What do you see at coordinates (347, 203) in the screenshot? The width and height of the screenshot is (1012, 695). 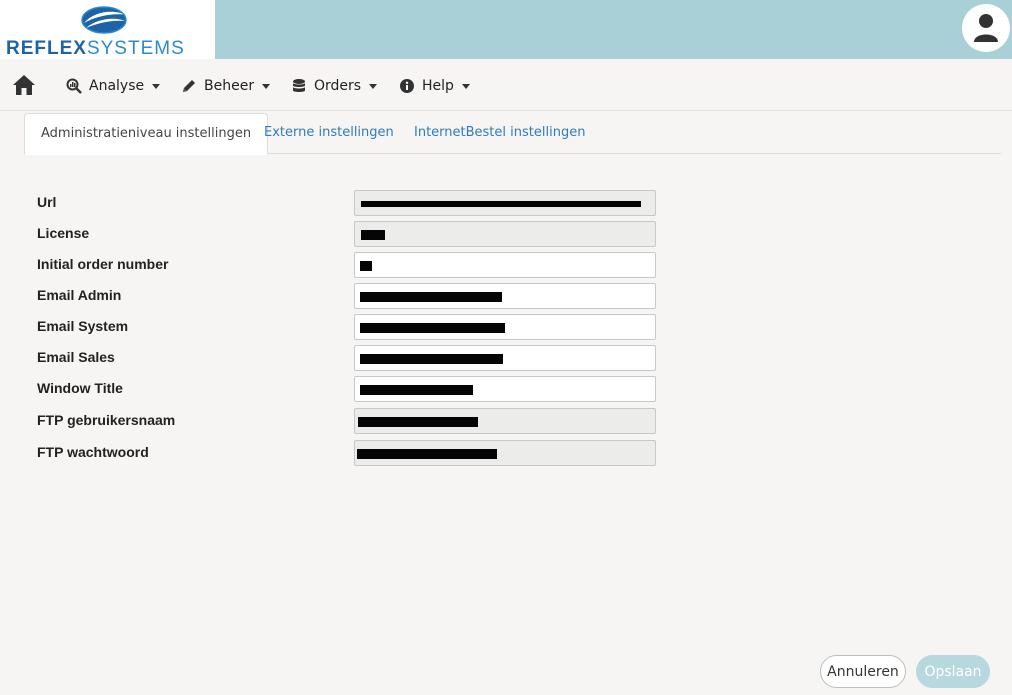 I see `form-row-url: Url` at bounding box center [347, 203].